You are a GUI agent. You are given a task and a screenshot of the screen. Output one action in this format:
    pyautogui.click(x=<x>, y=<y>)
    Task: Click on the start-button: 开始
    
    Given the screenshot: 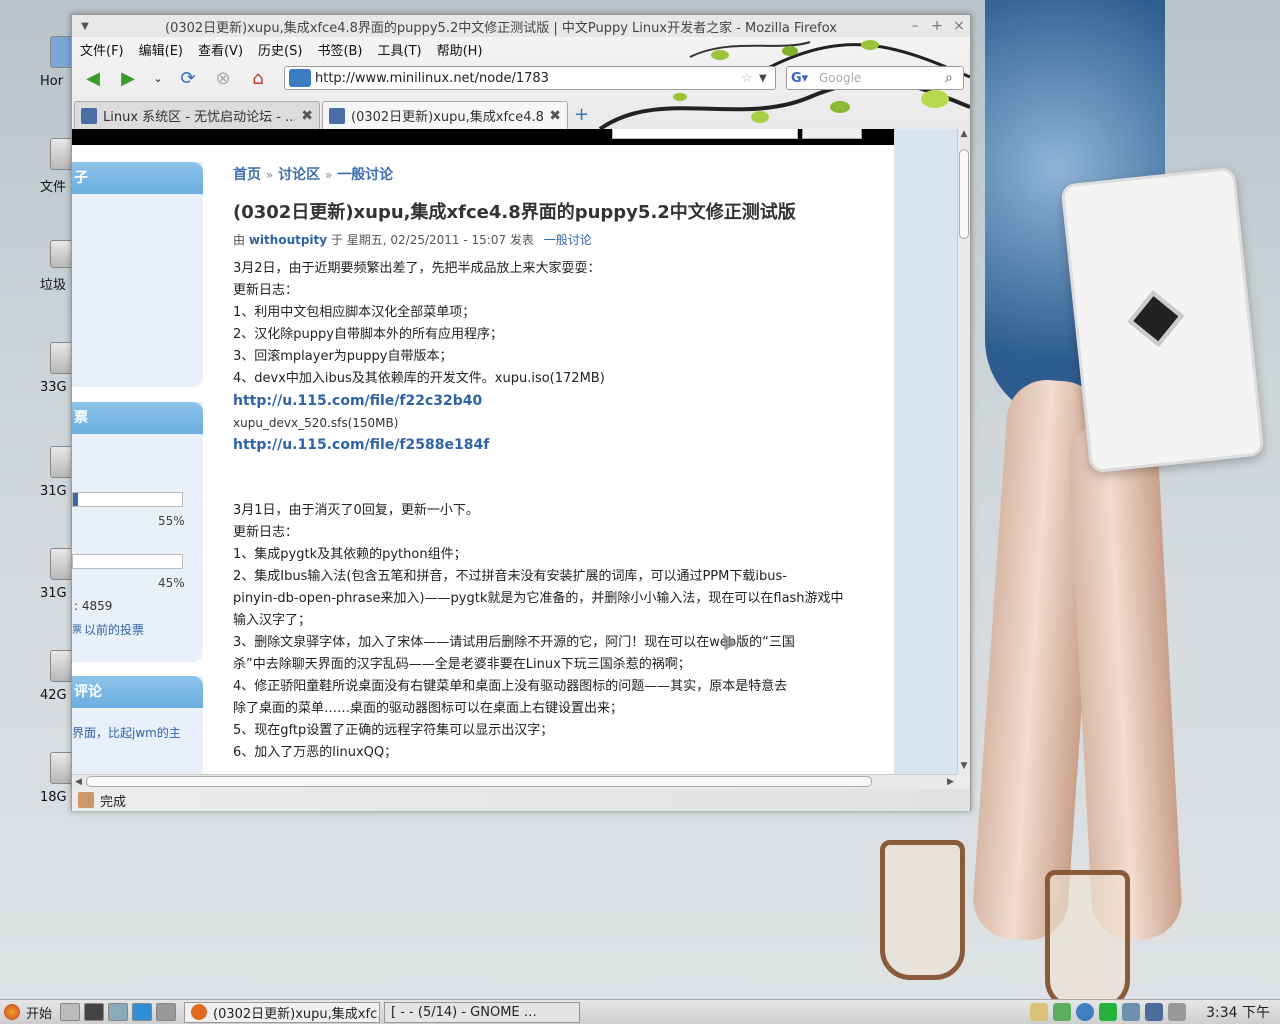 What is the action you would take?
    pyautogui.click(x=30, y=1012)
    